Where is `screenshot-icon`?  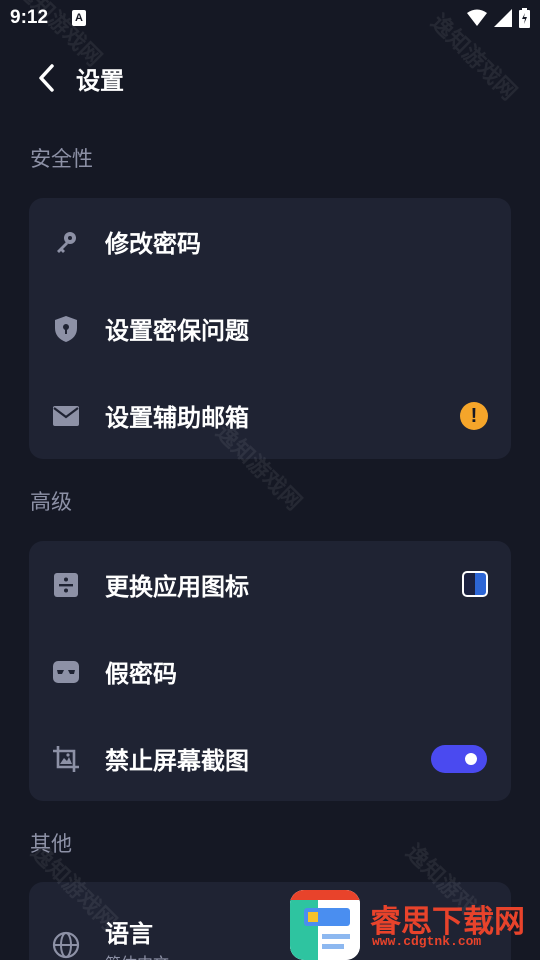
screenshot-icon is located at coordinates (66, 759).